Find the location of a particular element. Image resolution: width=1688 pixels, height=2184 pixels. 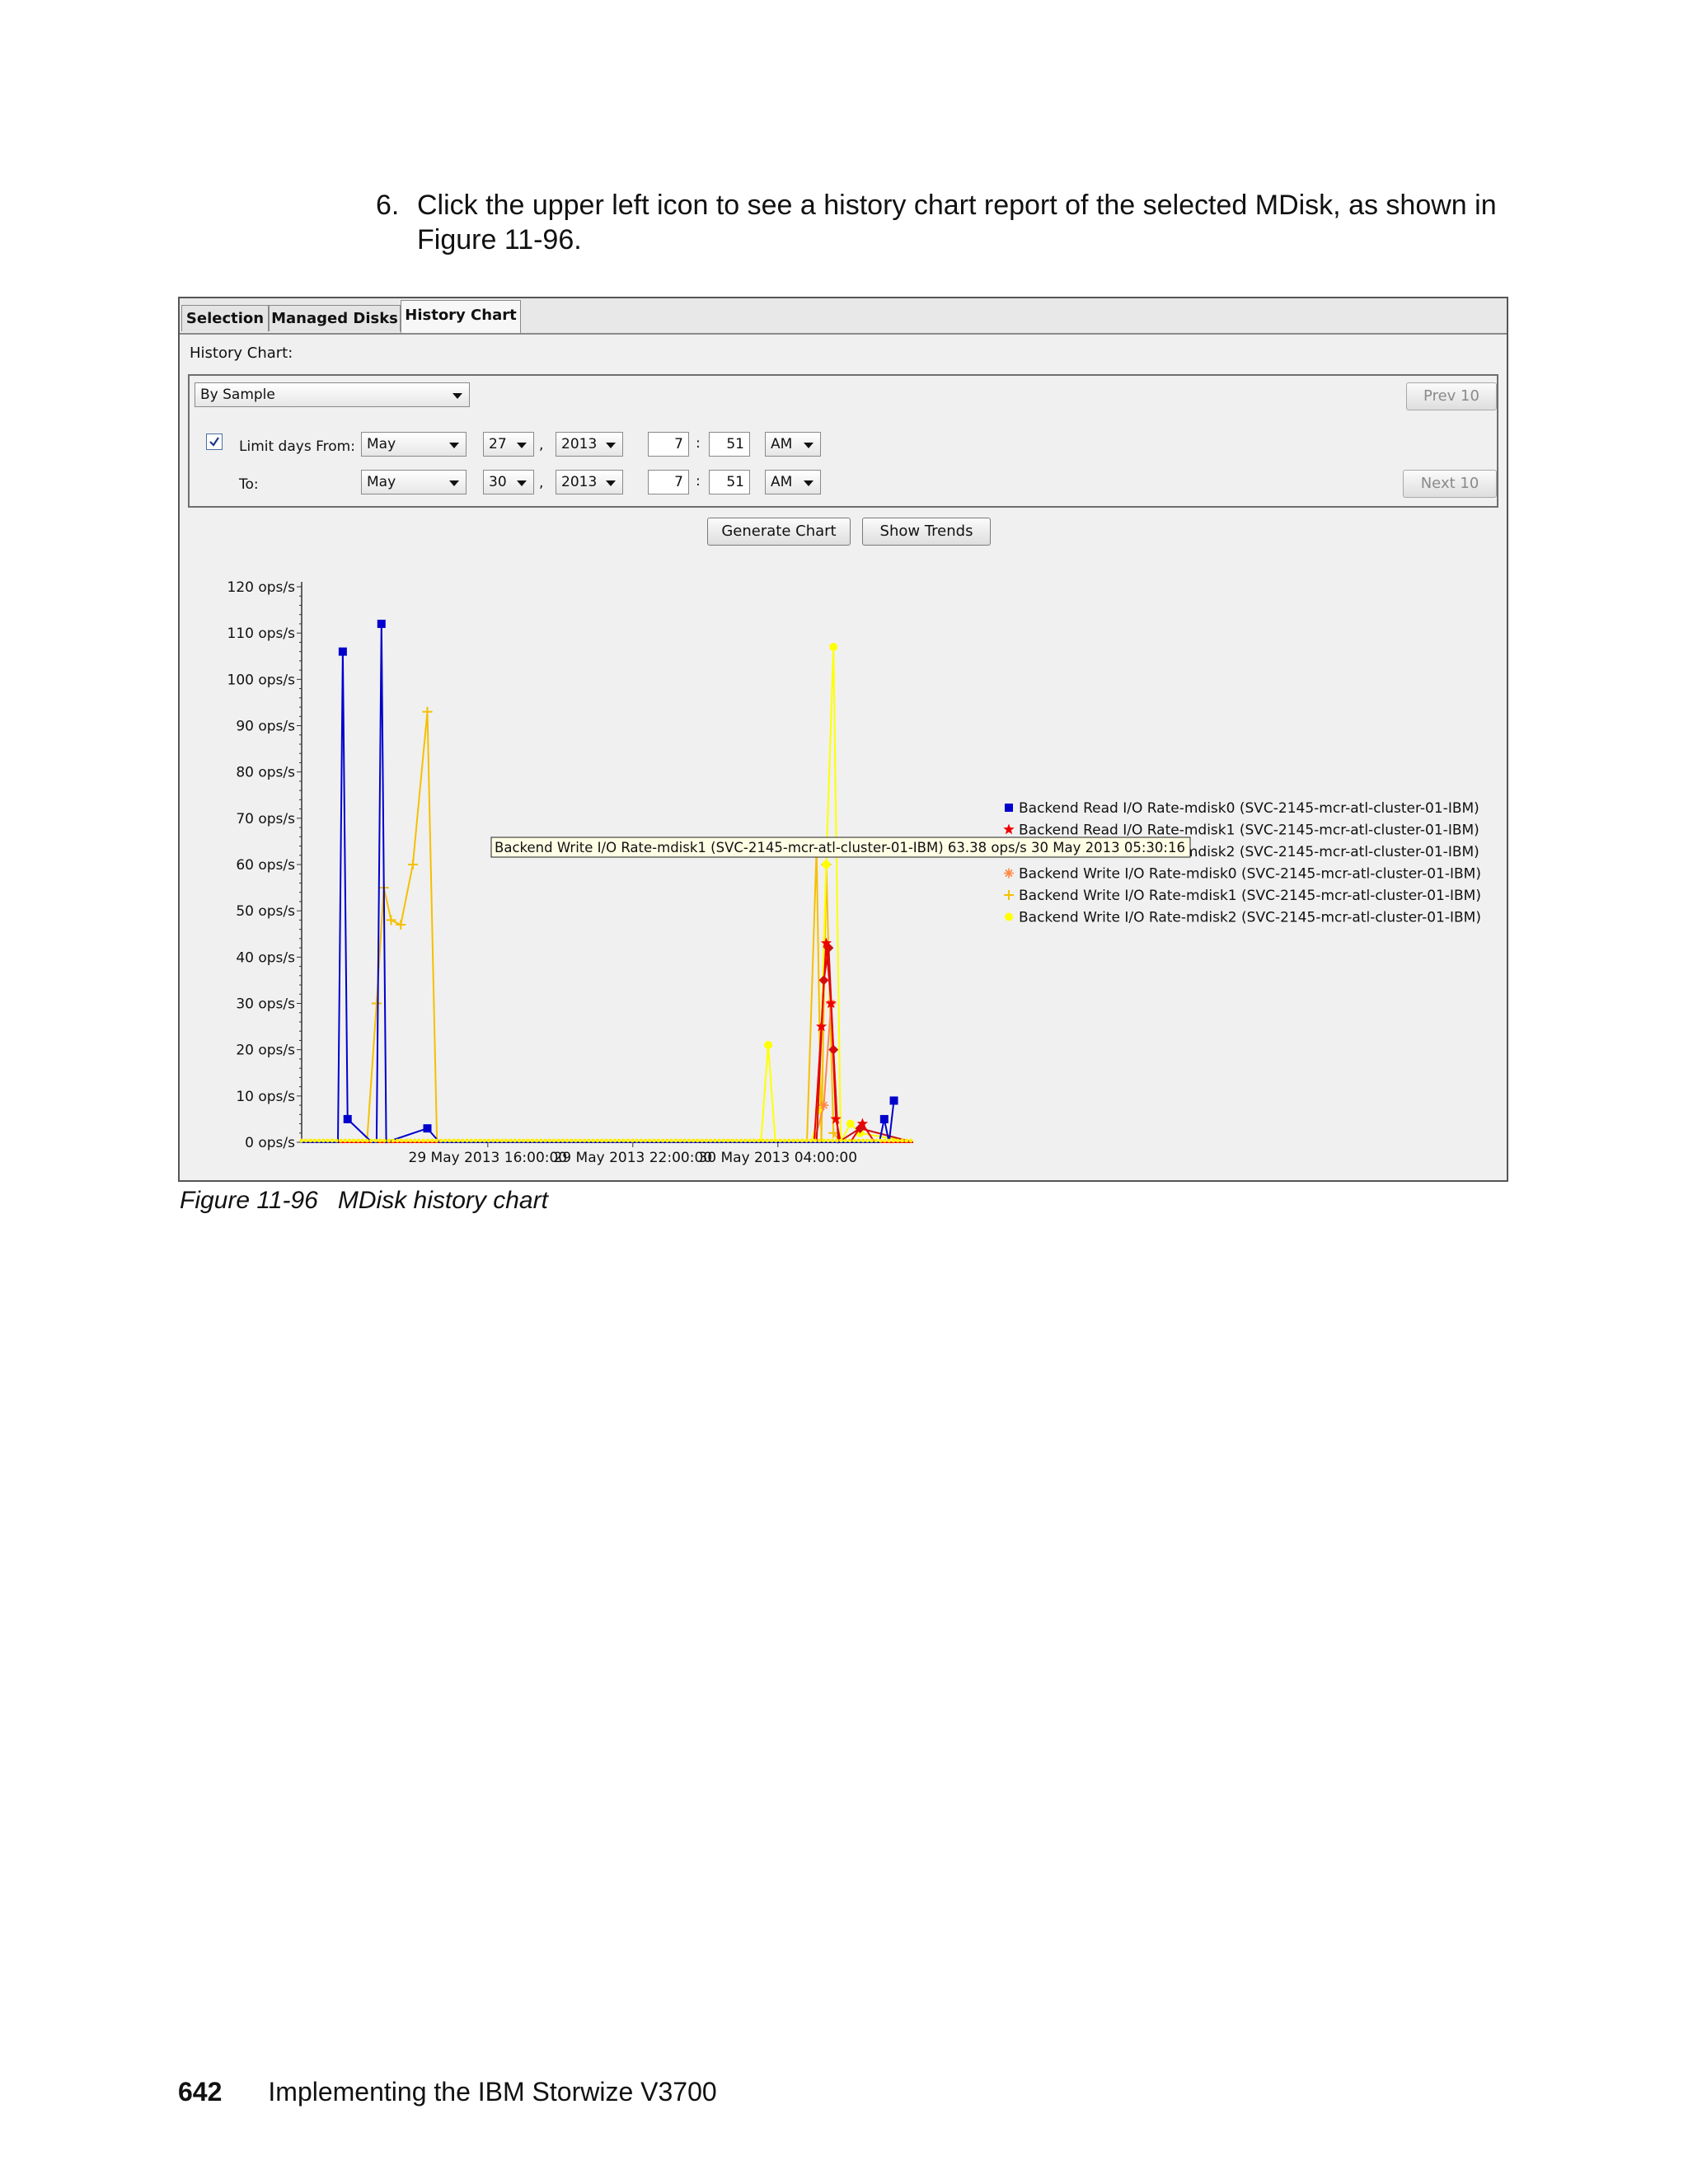

x-tick-label: 29 May 2013 16:00:00 is located at coordinates (488, 1158).